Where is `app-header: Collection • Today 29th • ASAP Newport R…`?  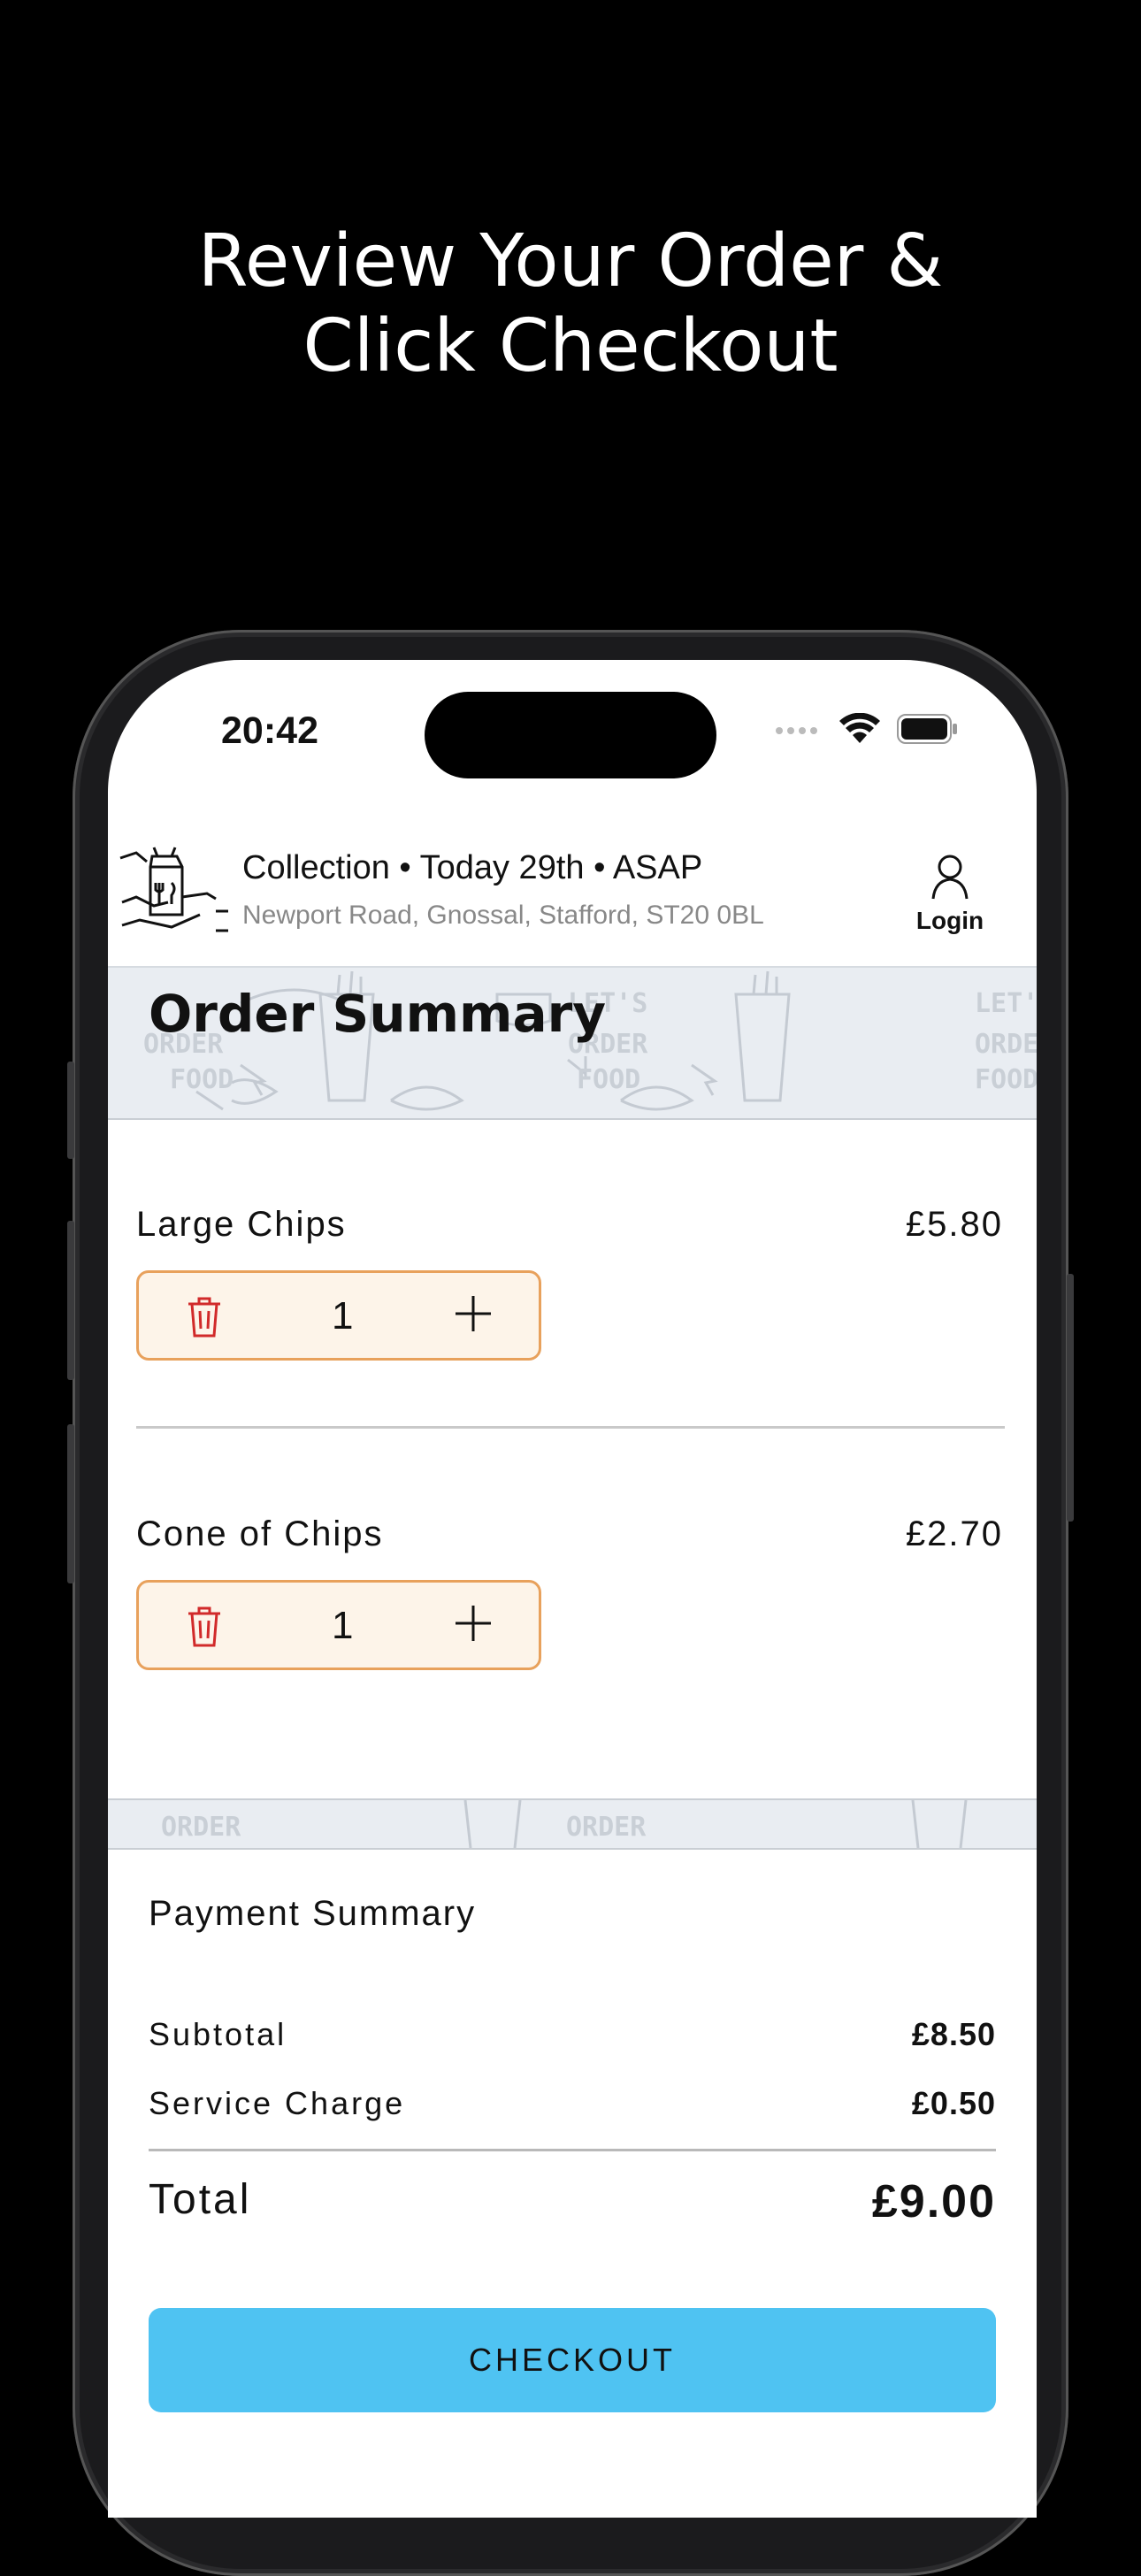
app-header: Collection • Today 29th • ASAP Newport R… is located at coordinates (572, 902).